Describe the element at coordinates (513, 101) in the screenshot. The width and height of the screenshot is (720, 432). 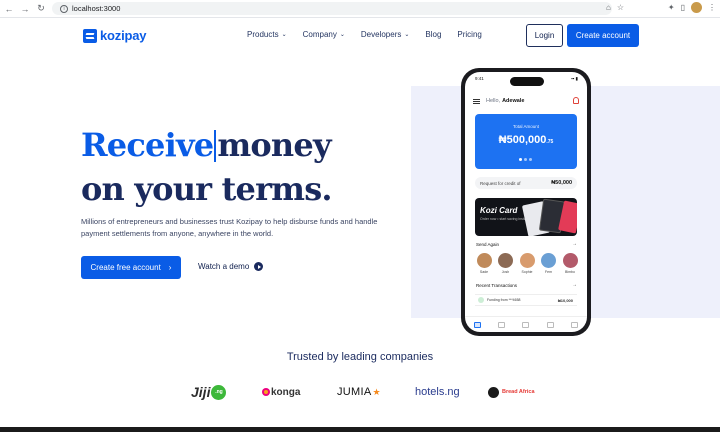
I see `user-name: Adewale` at that location.